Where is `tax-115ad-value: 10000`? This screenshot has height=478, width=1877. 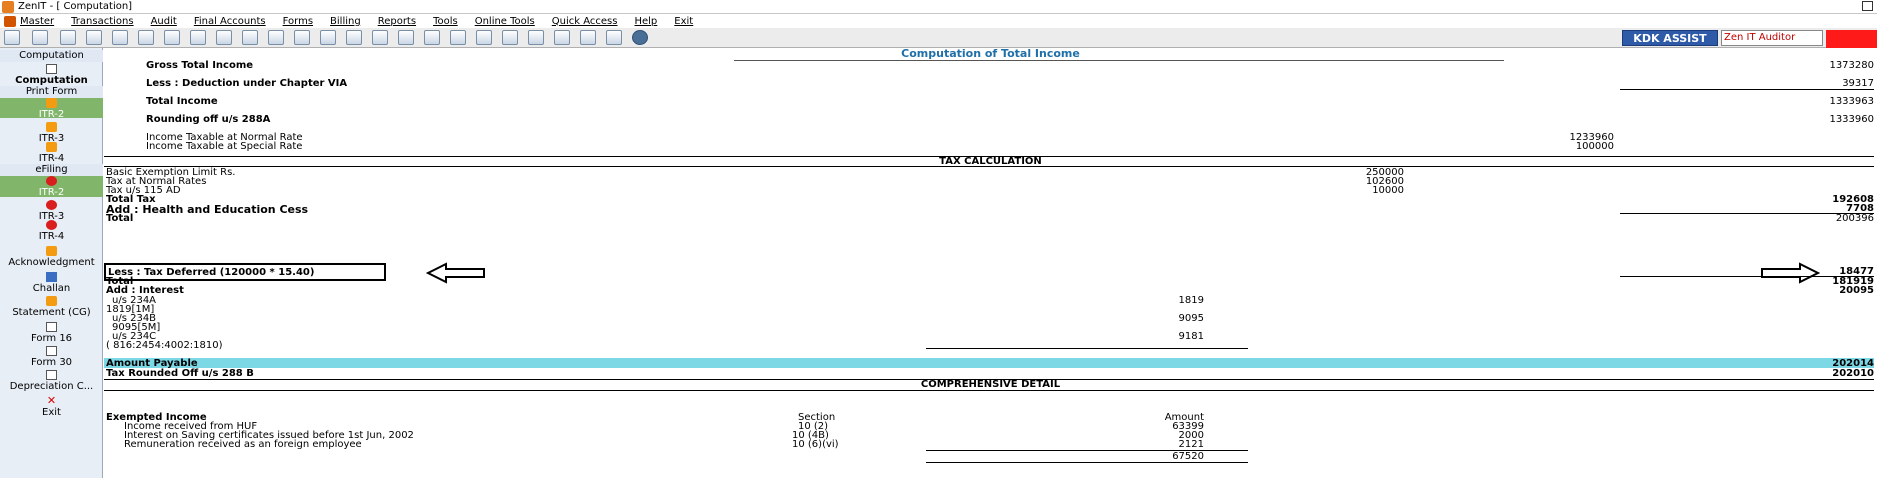 tax-115ad-value: 10000 is located at coordinates (1388, 190).